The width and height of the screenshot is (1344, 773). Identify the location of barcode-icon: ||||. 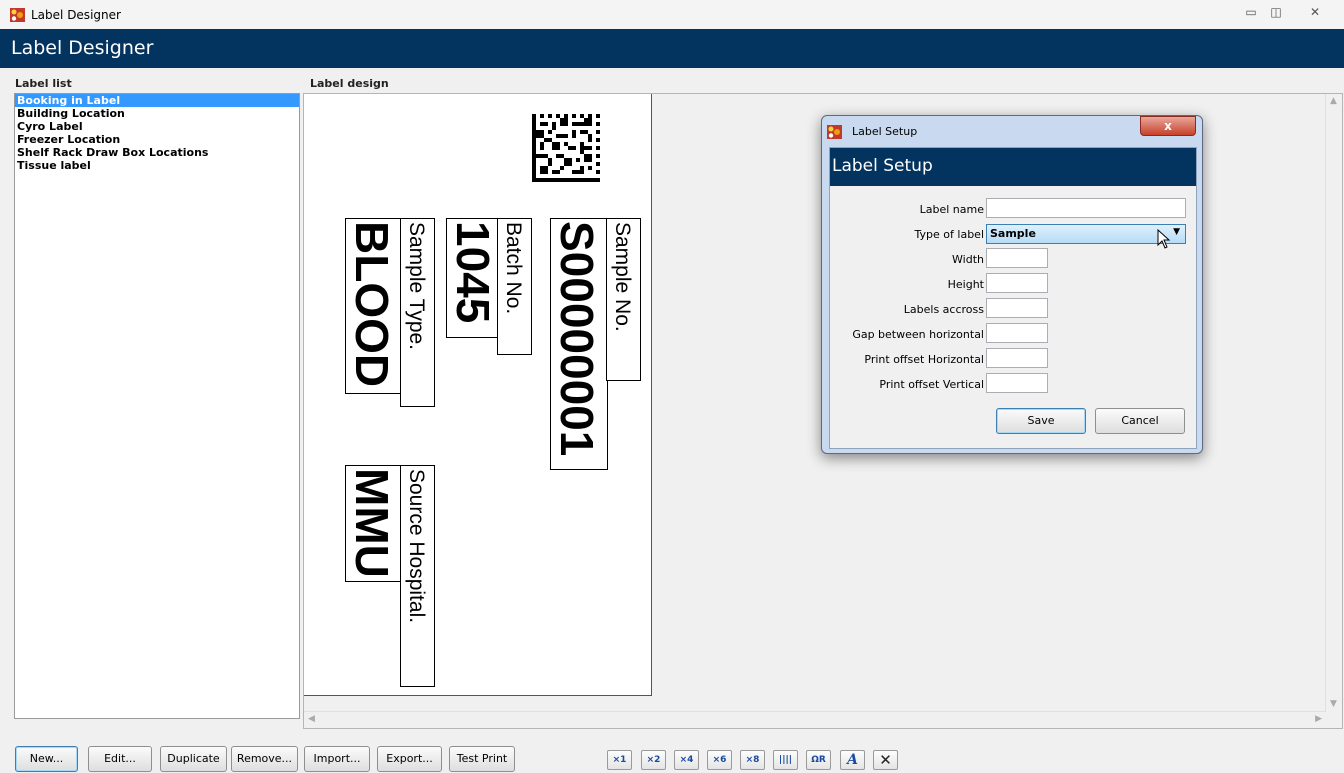
(785, 760).